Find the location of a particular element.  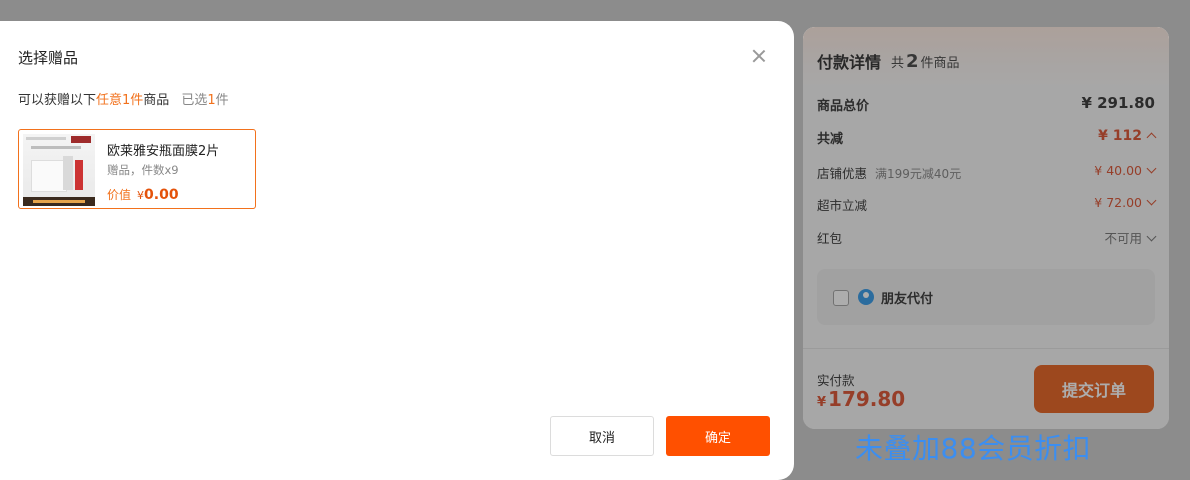

gift-item-card: 欧莱雅安瓶面膜2片 赠品，件数x9 价值 ¥0.00 is located at coordinates (137, 169).